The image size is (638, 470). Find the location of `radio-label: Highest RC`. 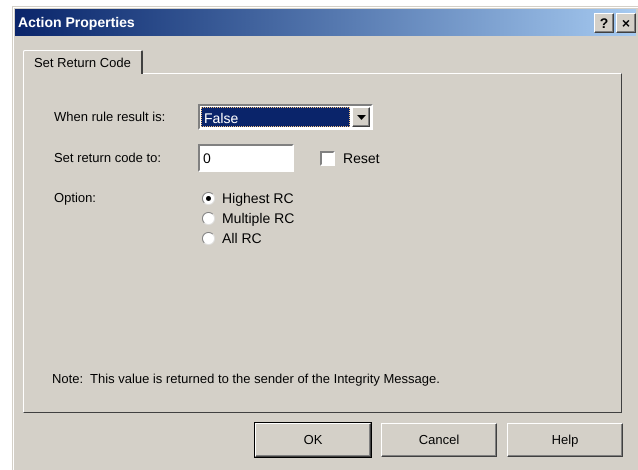

radio-label: Highest RC is located at coordinates (258, 198).